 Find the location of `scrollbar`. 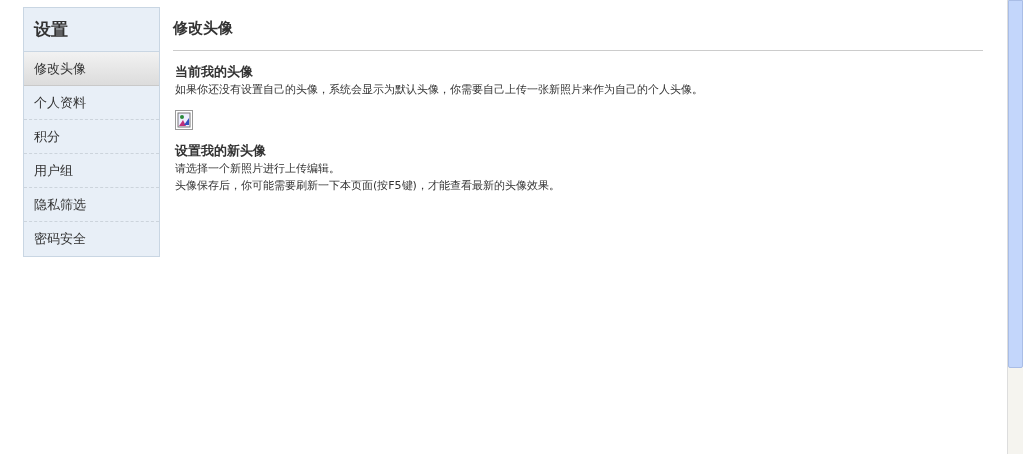

scrollbar is located at coordinates (1015, 227).